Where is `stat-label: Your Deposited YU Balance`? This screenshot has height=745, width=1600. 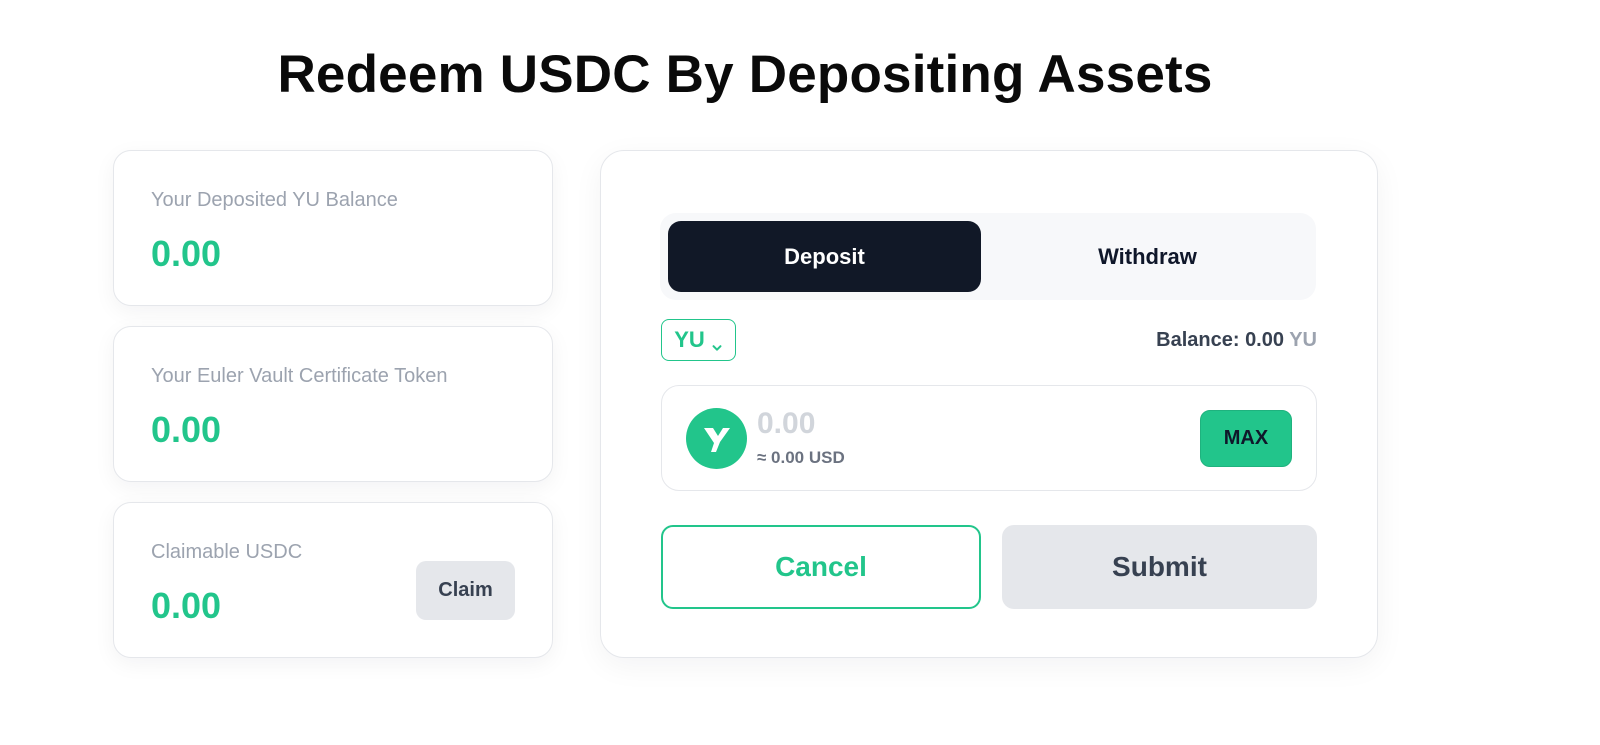
stat-label: Your Deposited YU Balance is located at coordinates (274, 200).